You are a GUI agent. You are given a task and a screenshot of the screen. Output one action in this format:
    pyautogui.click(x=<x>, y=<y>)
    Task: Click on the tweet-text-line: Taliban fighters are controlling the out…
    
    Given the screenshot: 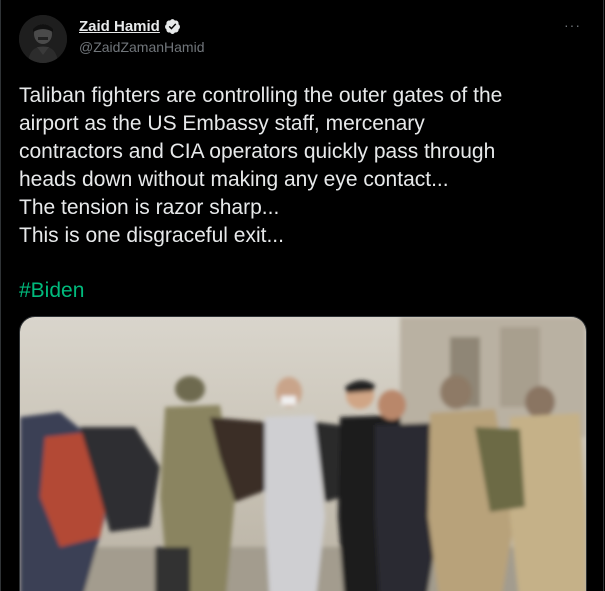 What is the action you would take?
    pyautogui.click(x=261, y=95)
    